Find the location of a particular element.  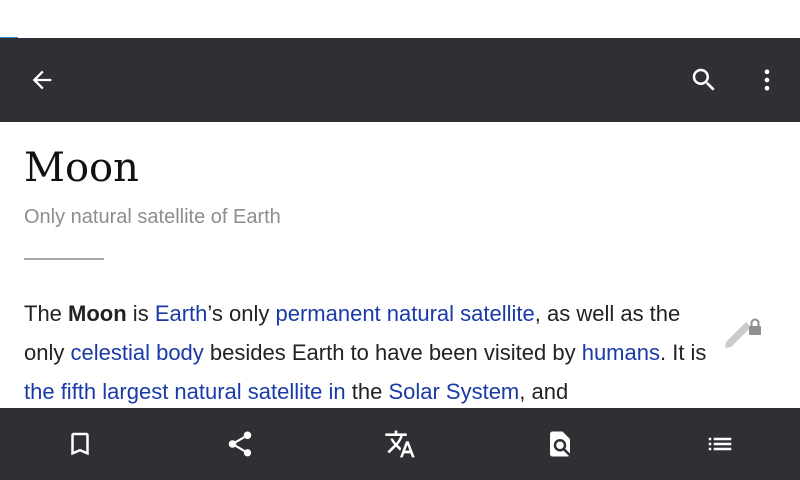

back-arrow-icon is located at coordinates (42, 80).